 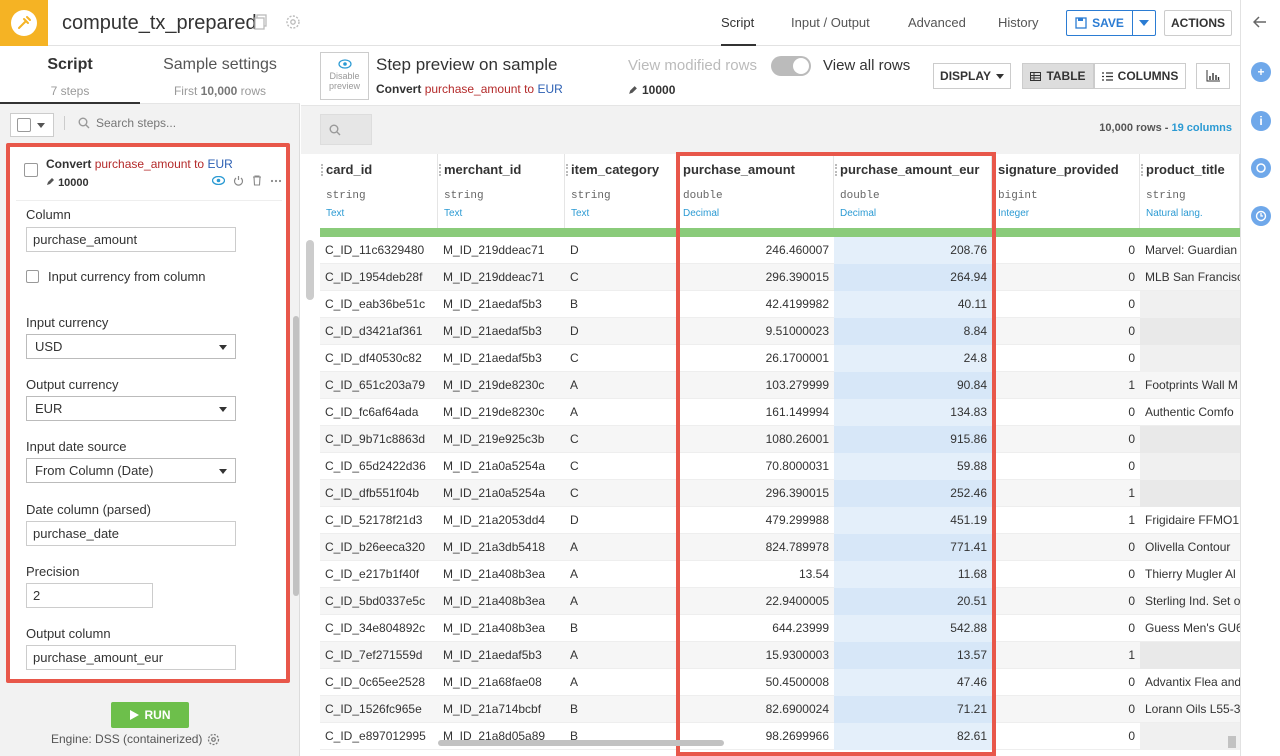 What do you see at coordinates (31, 170) in the screenshot?
I see `step-checkbox` at bounding box center [31, 170].